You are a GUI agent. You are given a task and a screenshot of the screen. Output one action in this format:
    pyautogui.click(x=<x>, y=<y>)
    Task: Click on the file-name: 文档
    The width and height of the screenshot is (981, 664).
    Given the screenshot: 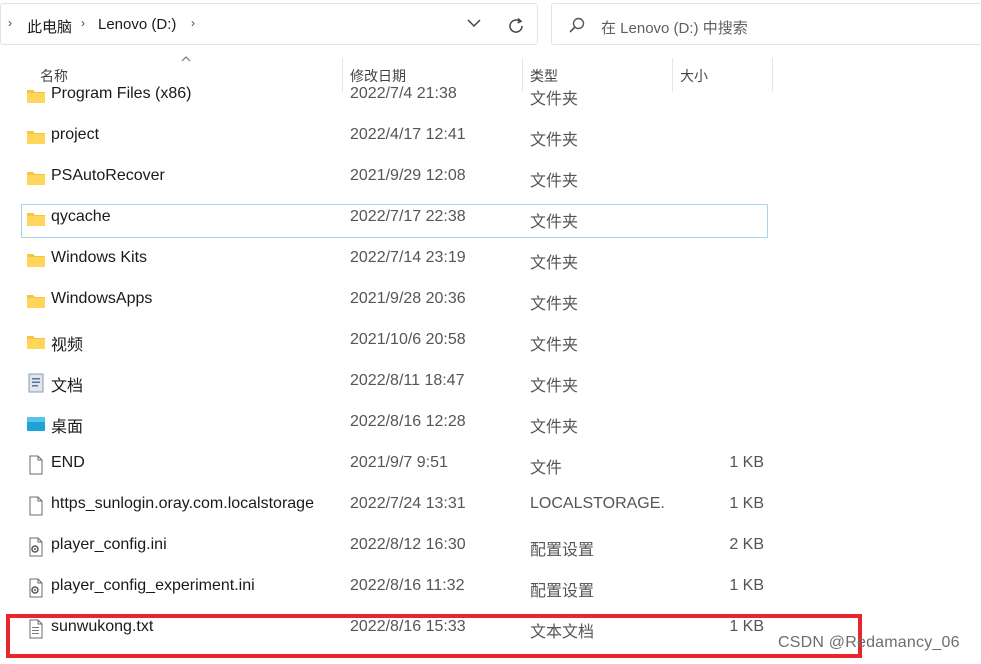 What is the action you would take?
    pyautogui.click(x=67, y=384)
    